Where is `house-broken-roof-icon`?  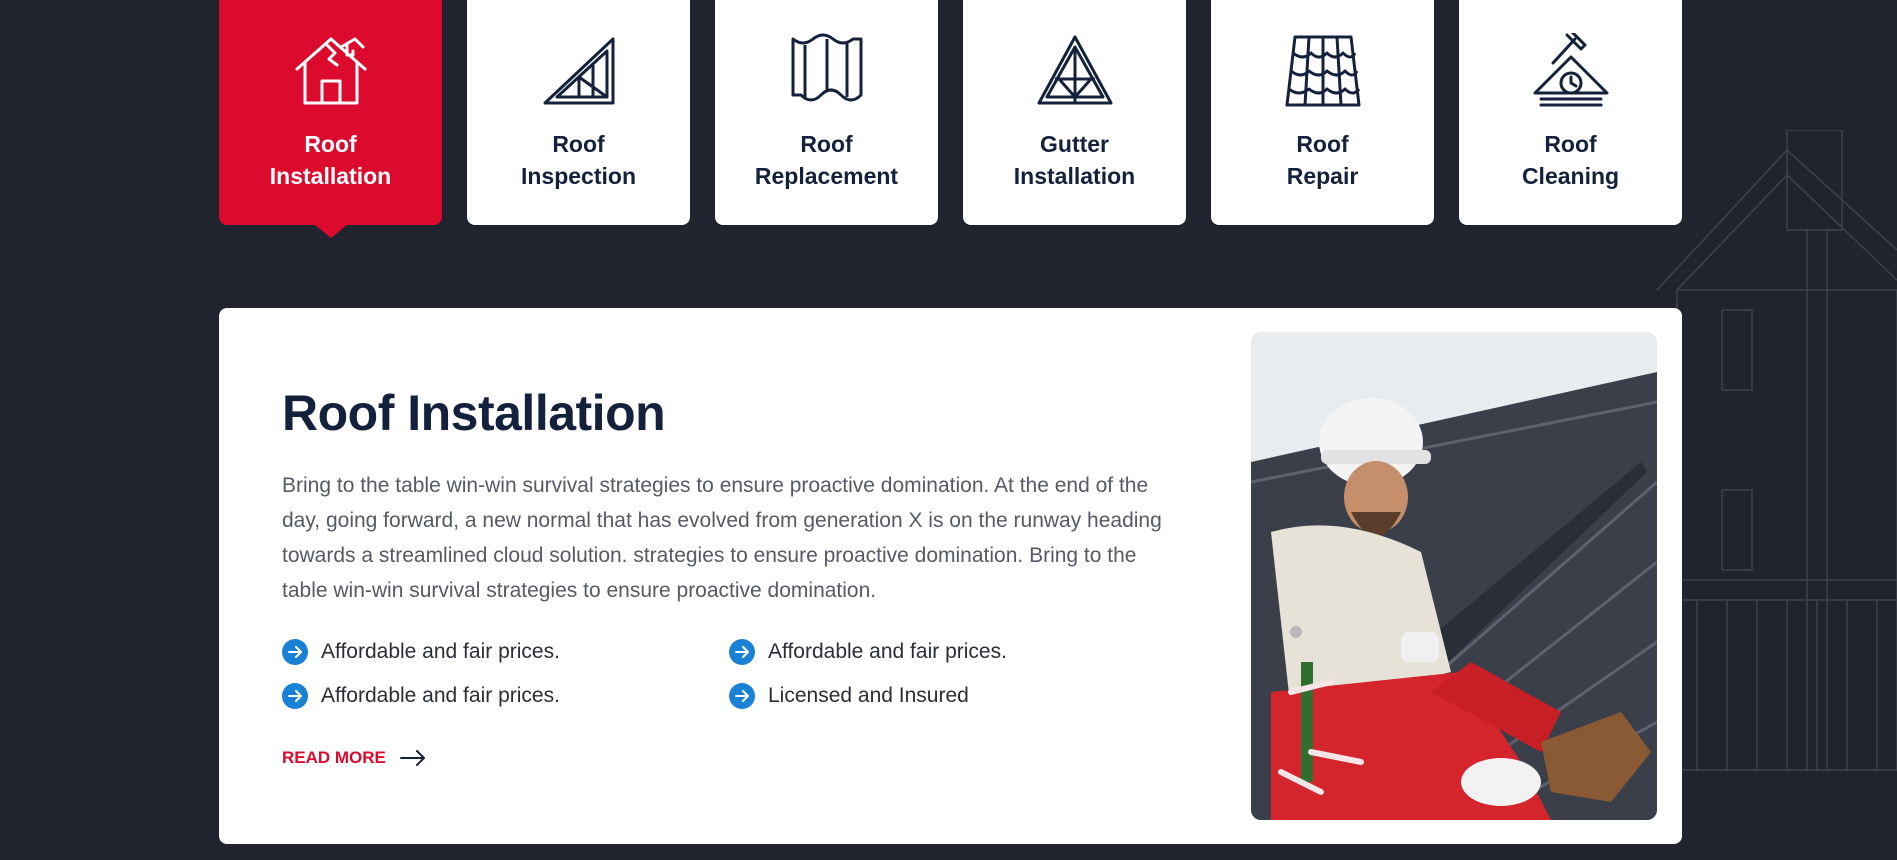 house-broken-roof-icon is located at coordinates (331, 71).